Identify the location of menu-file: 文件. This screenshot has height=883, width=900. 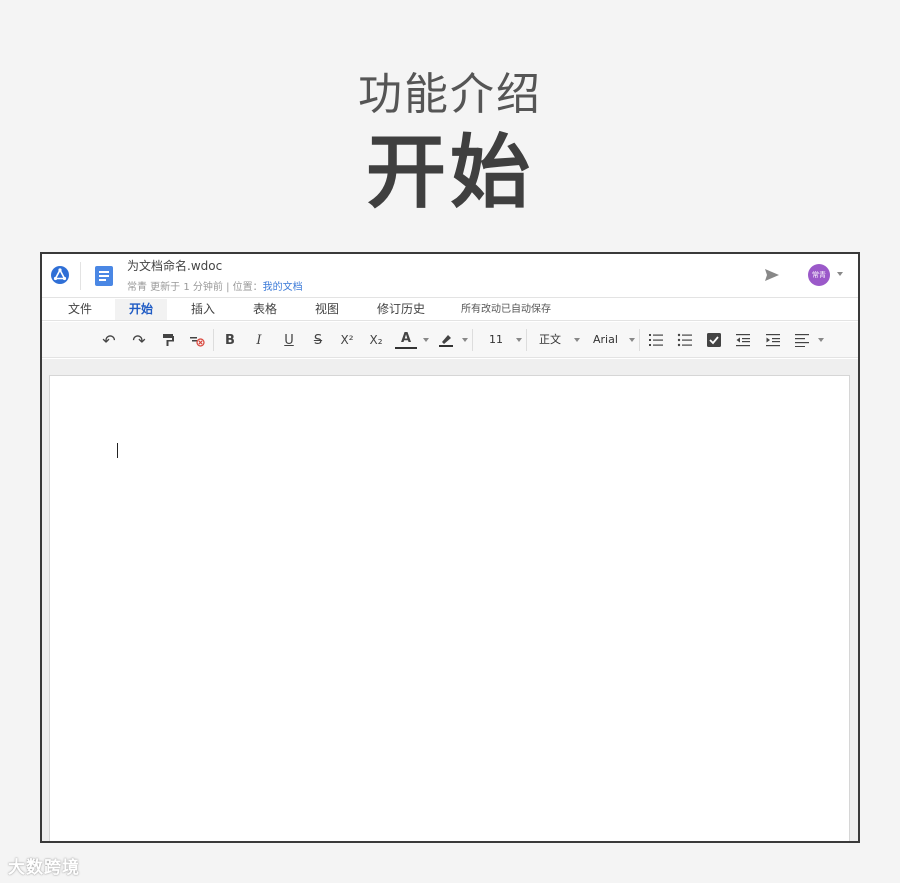
(80, 309).